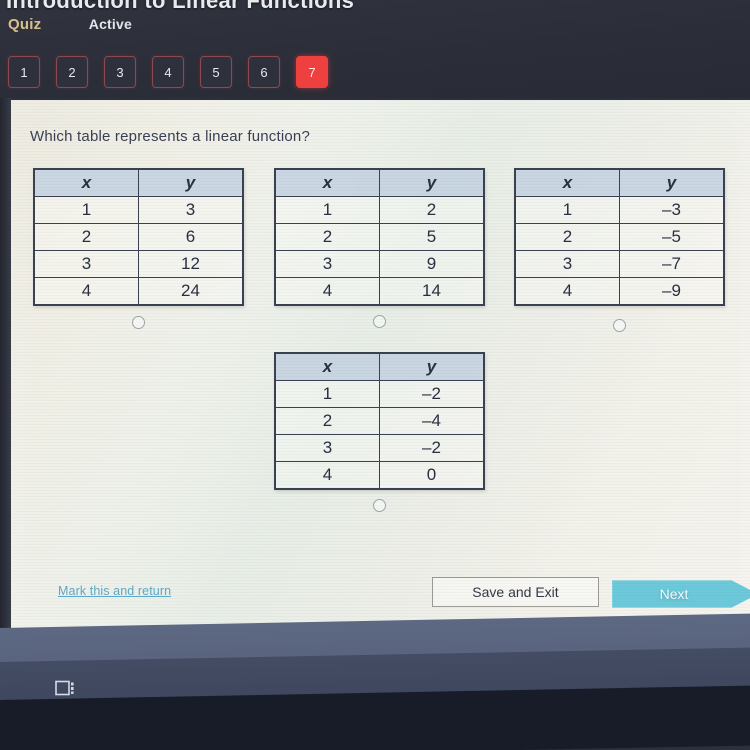  I want to click on answer-choice-c: x y 1 –3 2 –5 3 –7 4 –9, so click(619, 250).